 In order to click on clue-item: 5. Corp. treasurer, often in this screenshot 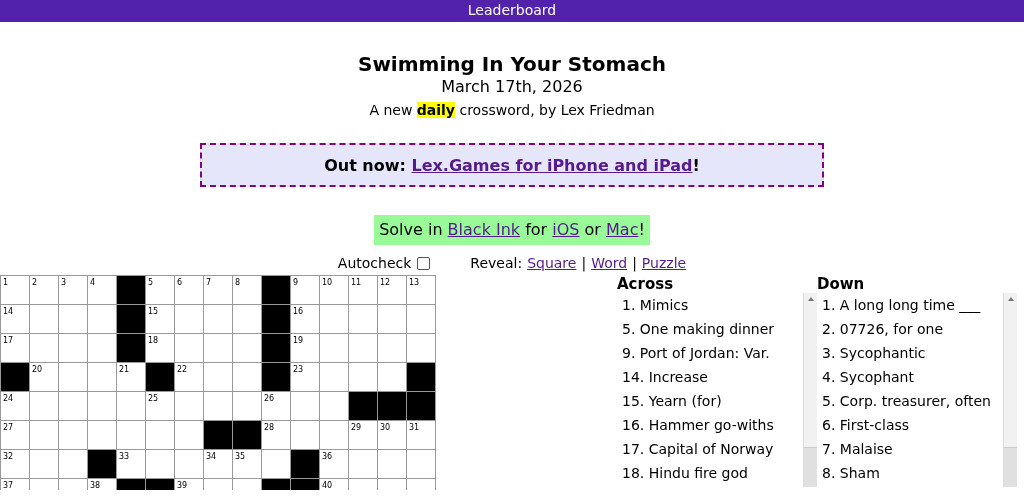, I will do `click(910, 401)`.